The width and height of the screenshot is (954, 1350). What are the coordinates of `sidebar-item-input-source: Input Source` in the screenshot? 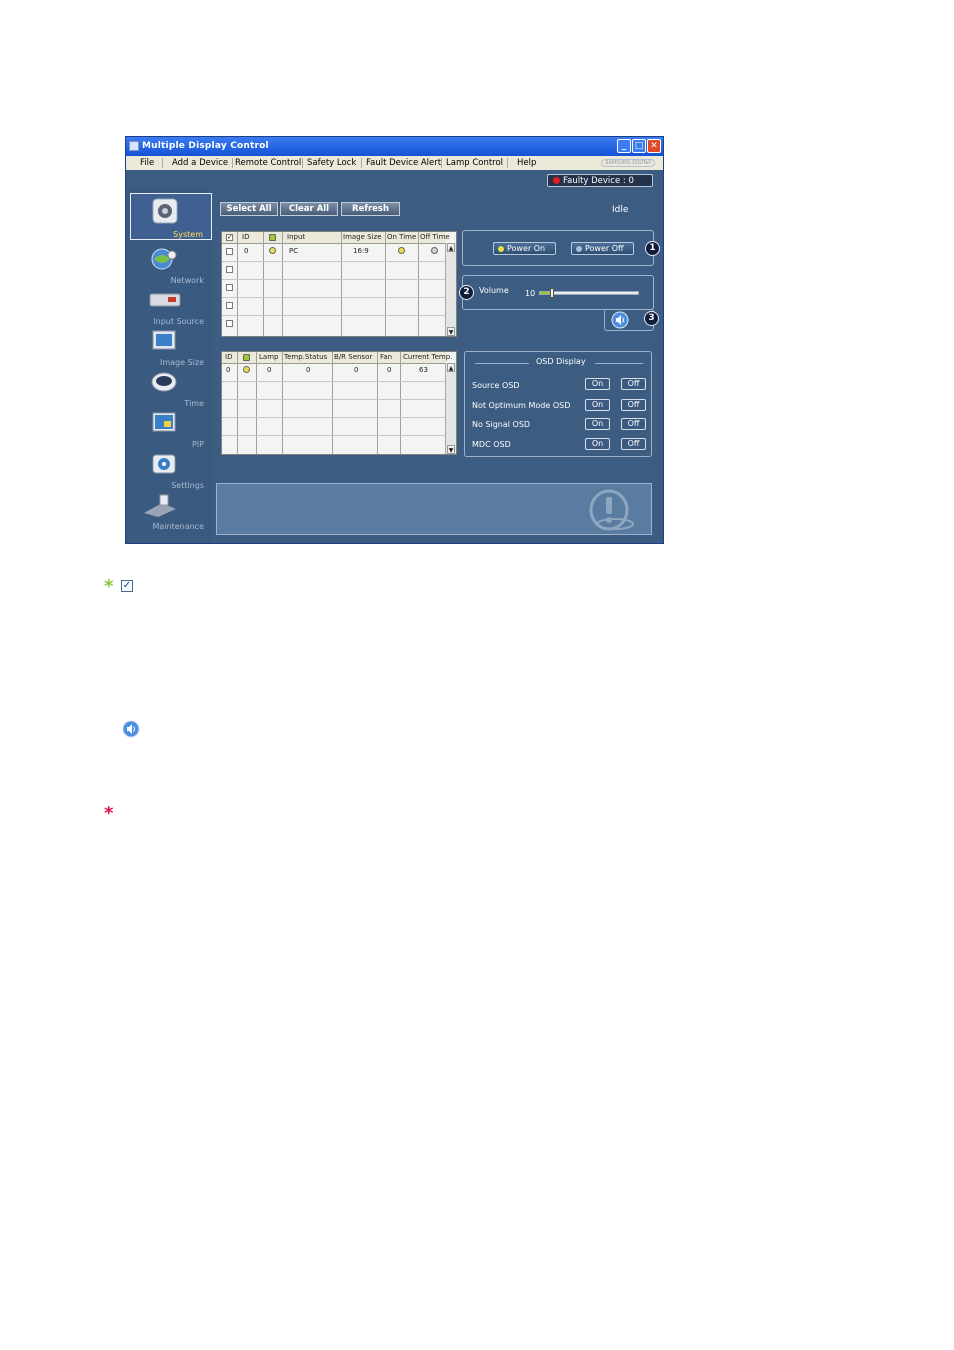 It's located at (171, 306).